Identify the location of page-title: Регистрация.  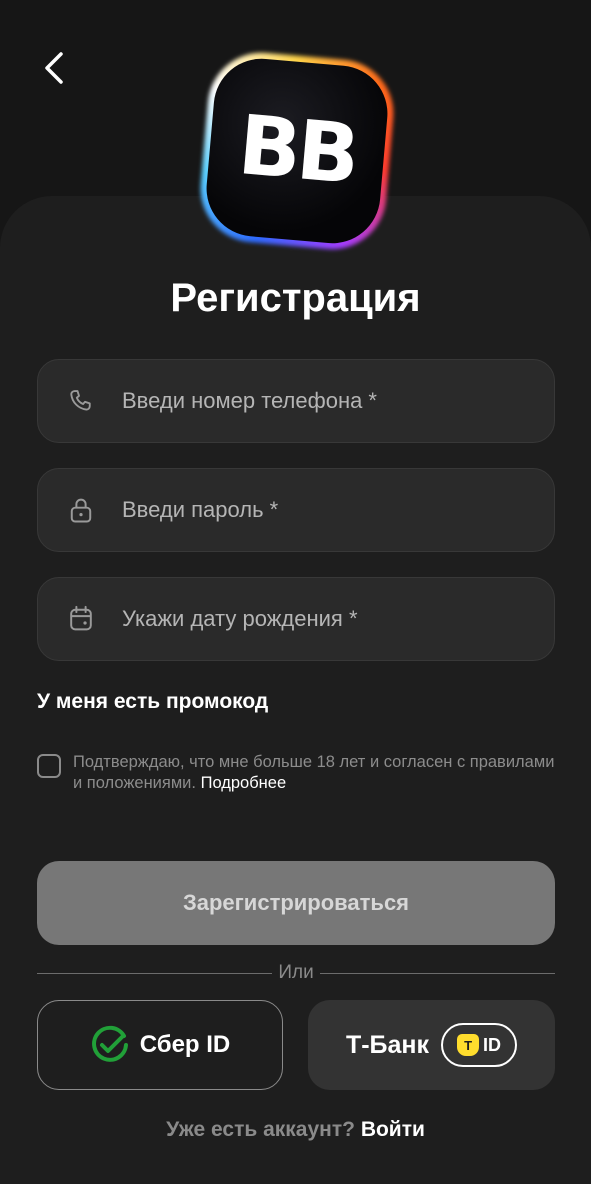
(295, 298).